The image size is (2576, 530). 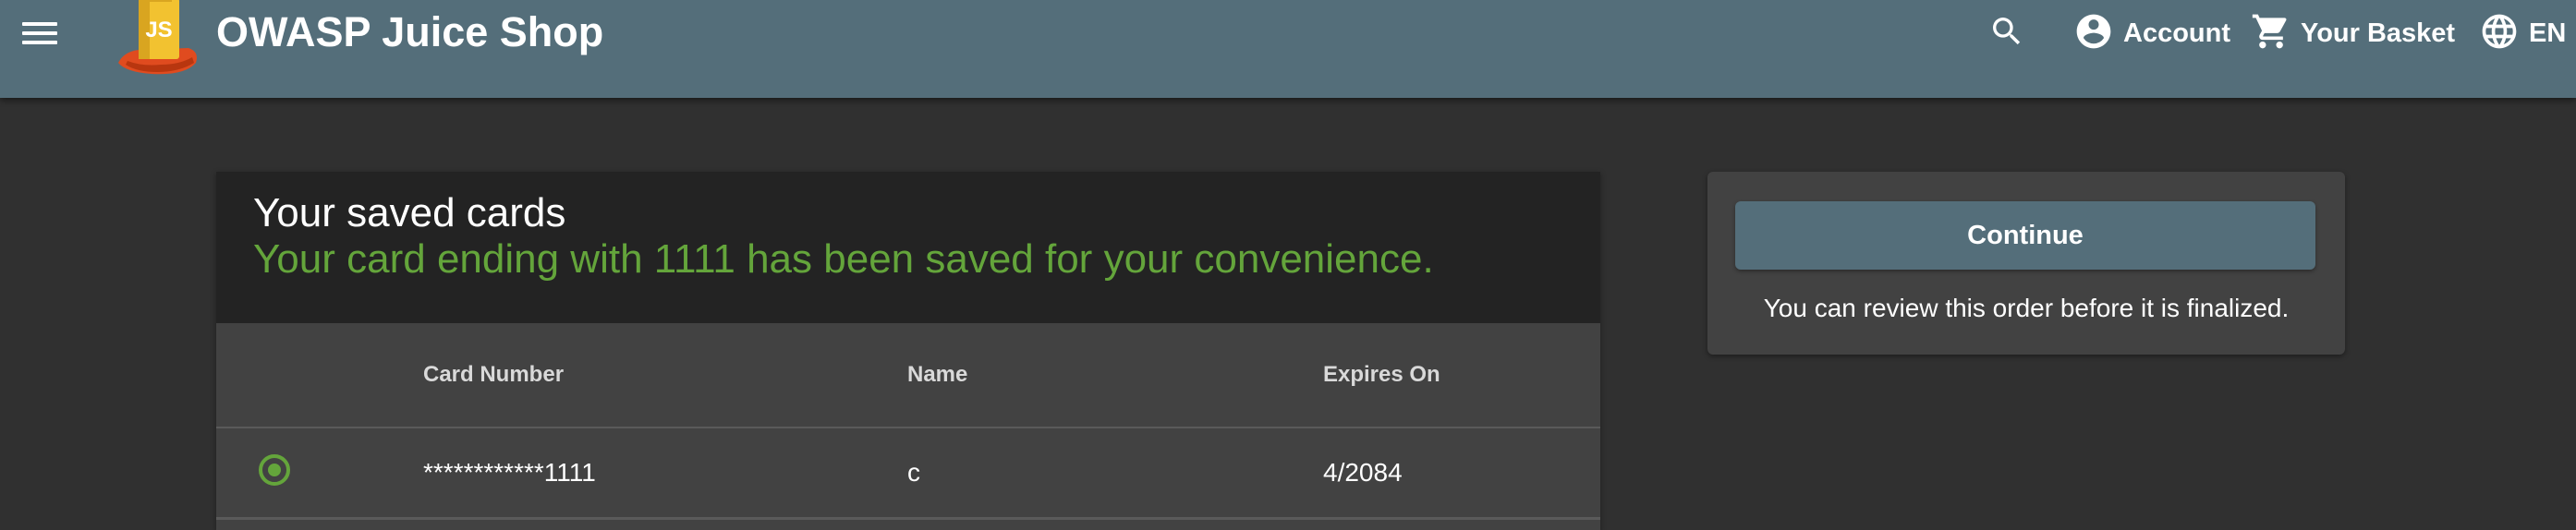 I want to click on card-expiry-cell: 4/2084, so click(x=1363, y=472).